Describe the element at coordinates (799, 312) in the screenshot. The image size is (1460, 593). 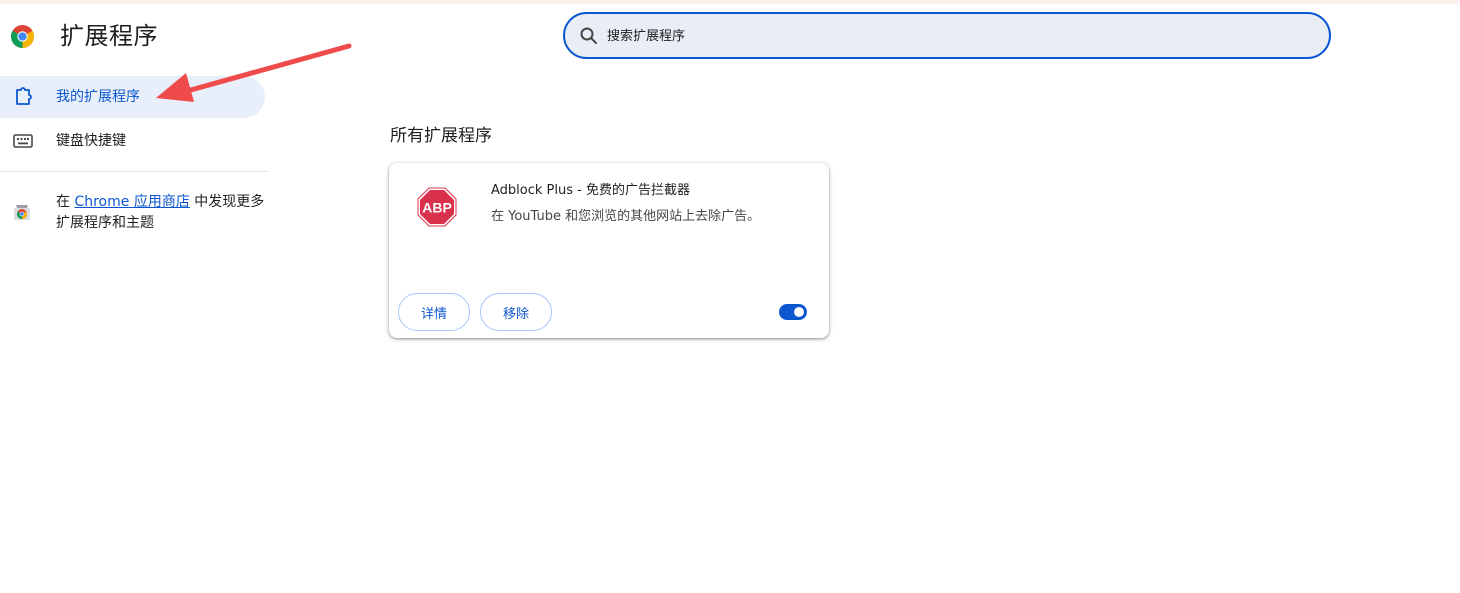
I see `toggle-knob` at that location.